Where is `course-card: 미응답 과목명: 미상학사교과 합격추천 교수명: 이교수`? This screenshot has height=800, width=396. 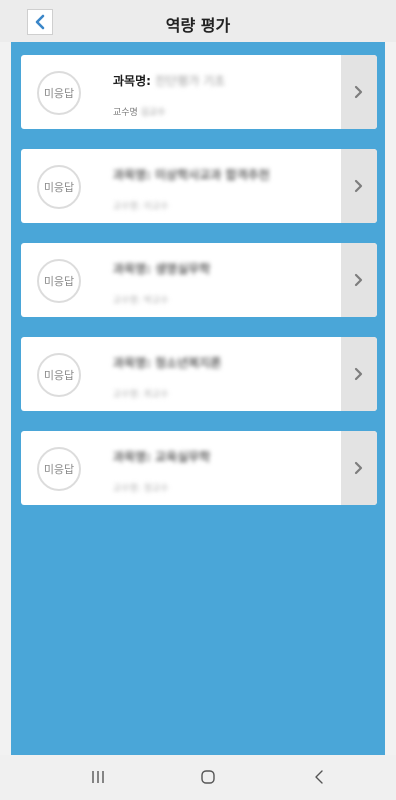 course-card: 미응답 과목명: 미상학사교과 합격추천 교수명: 이교수 is located at coordinates (199, 186).